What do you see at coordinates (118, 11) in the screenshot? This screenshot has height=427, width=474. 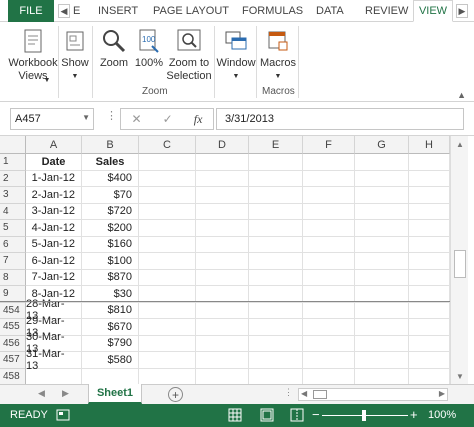 I see `tab-insert: INSERT` at bounding box center [118, 11].